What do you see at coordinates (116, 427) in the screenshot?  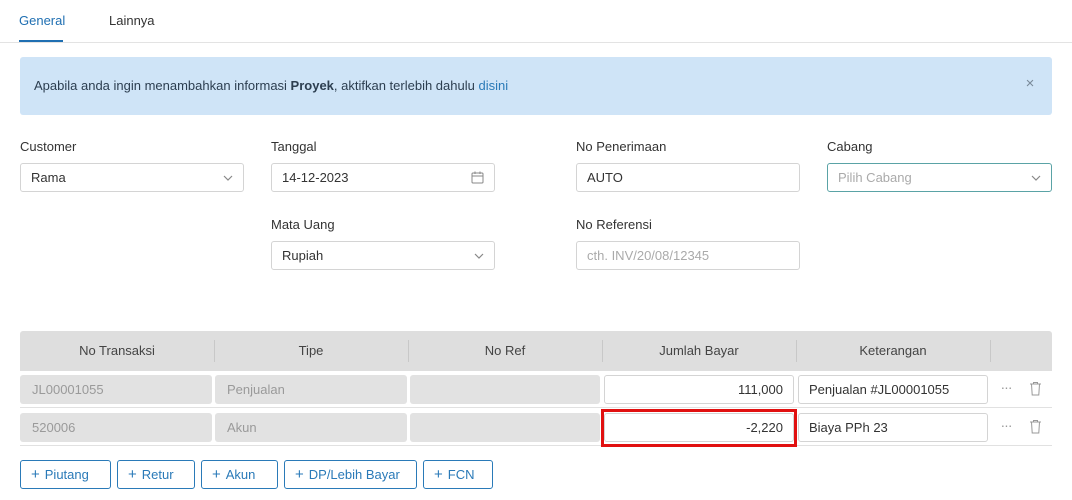 I see `no-transaksi-cell: 520006` at bounding box center [116, 427].